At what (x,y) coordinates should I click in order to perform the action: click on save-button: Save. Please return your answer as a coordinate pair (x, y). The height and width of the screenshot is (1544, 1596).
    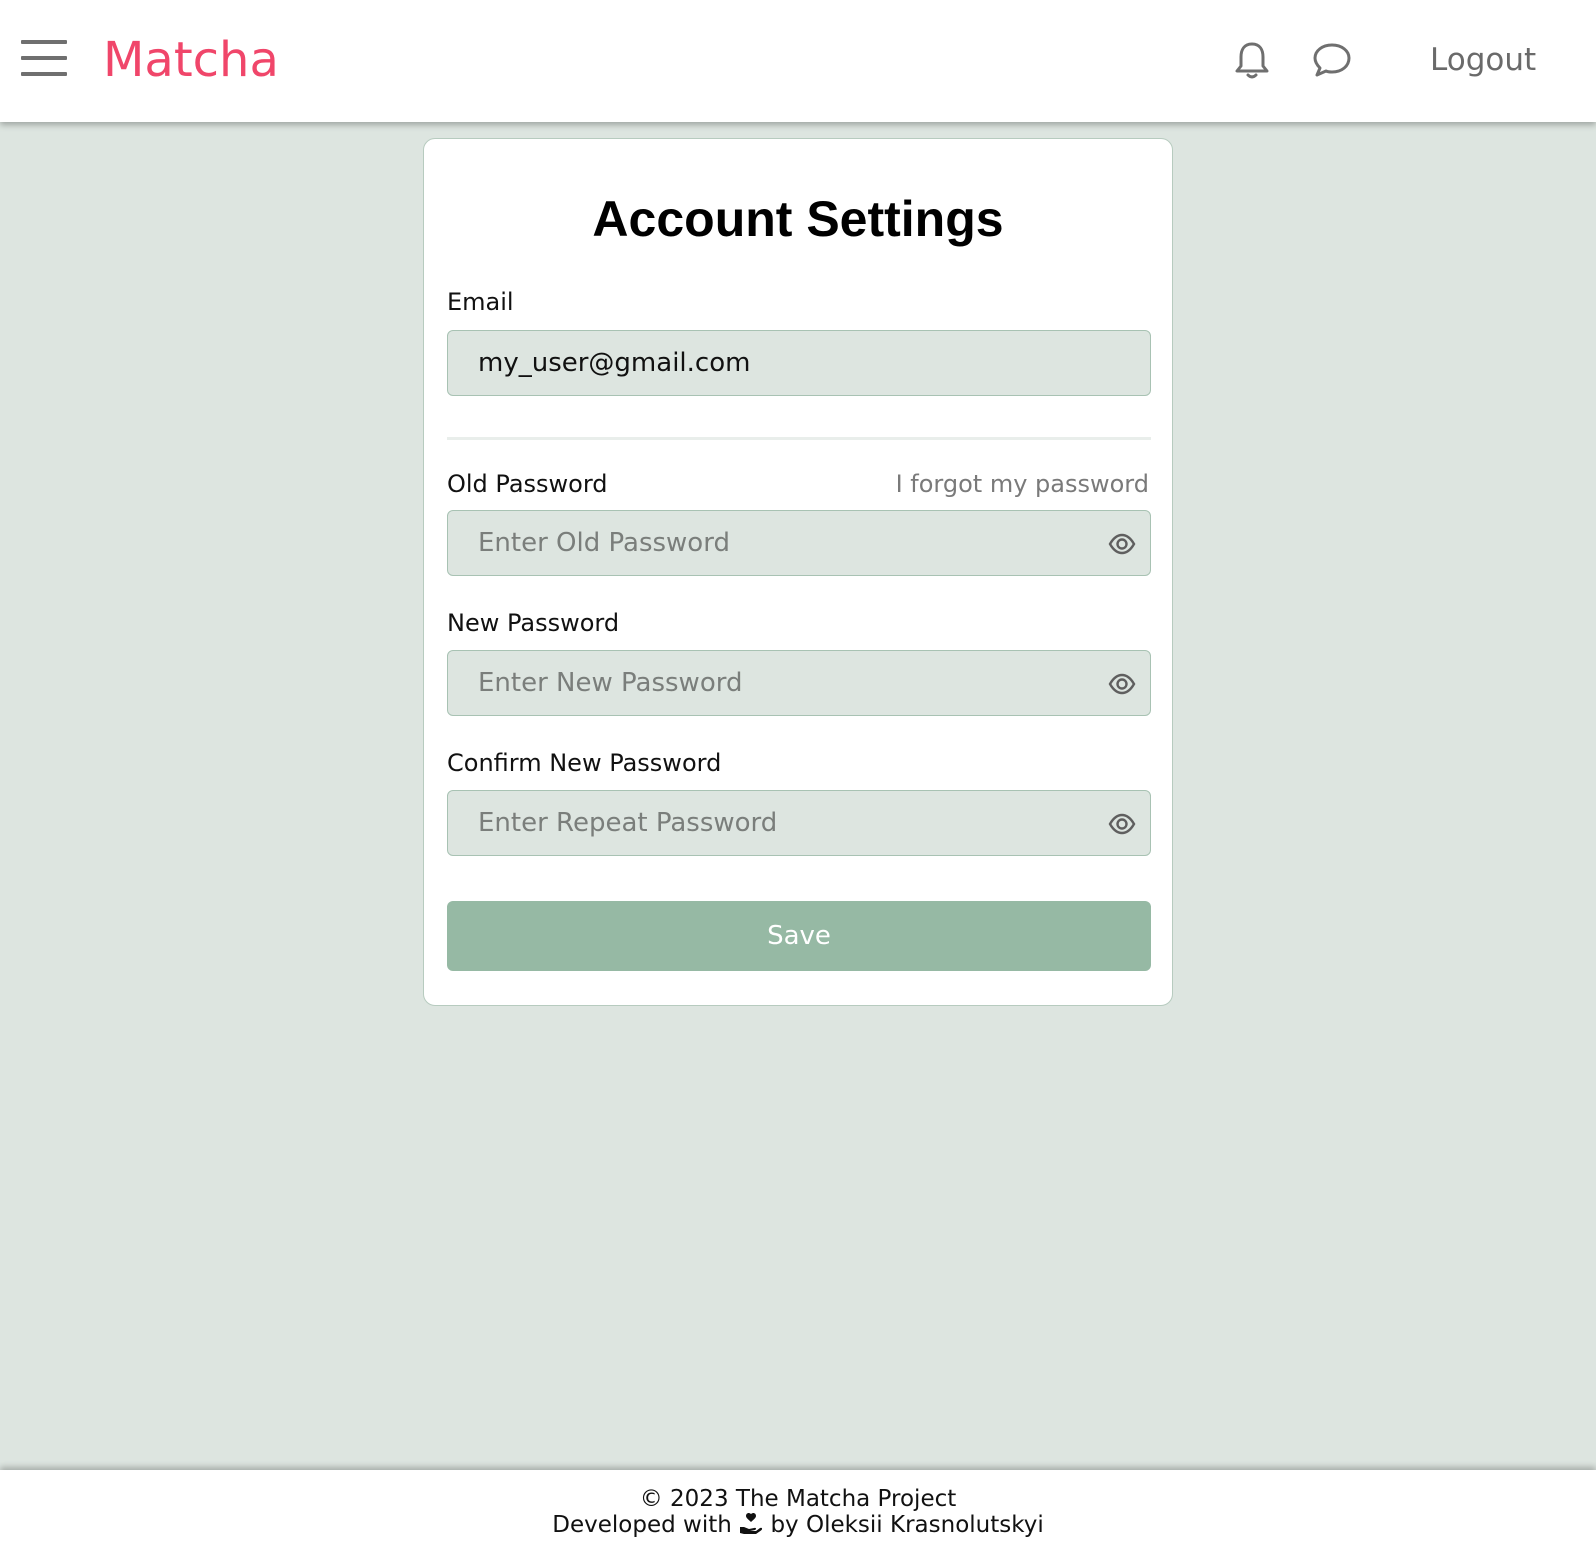
    Looking at the image, I should click on (799, 936).